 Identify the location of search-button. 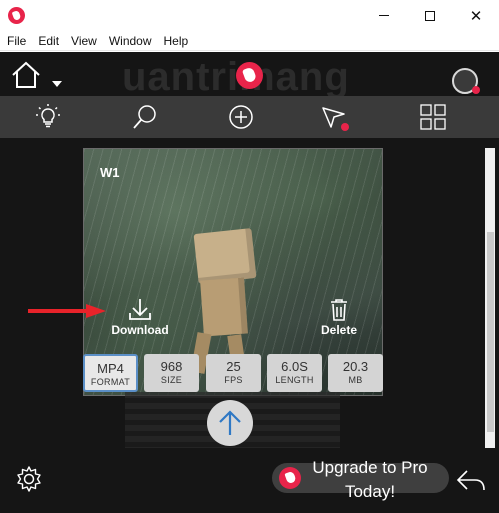
(145, 117).